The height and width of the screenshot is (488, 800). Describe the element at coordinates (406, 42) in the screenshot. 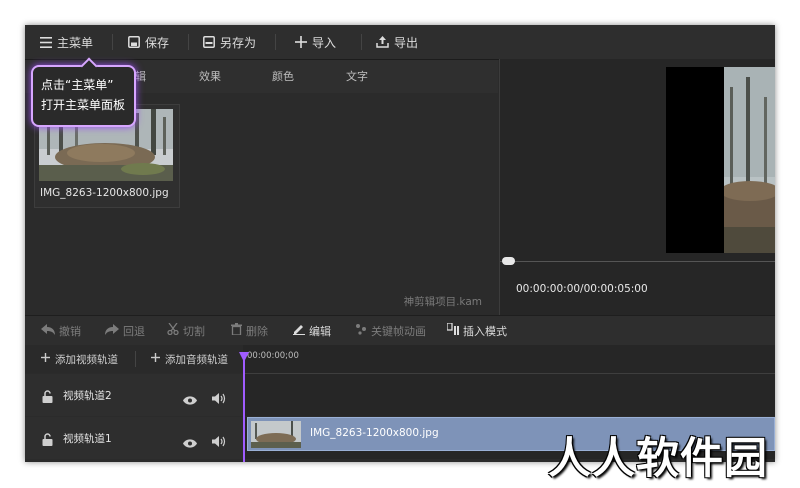

I see `export-label: 导出` at that location.